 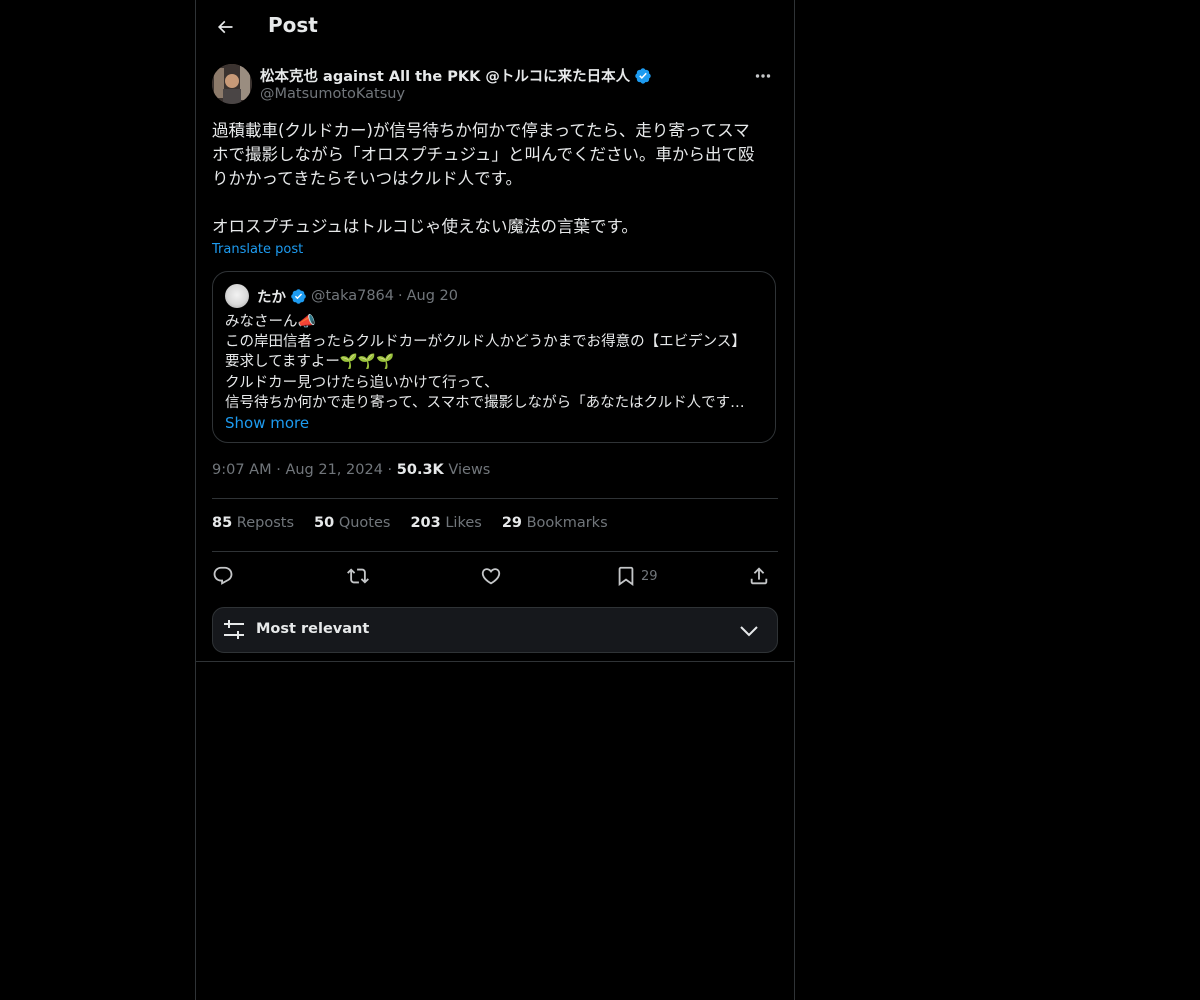 I want to click on arrow-left-icon, so click(x=225, y=27).